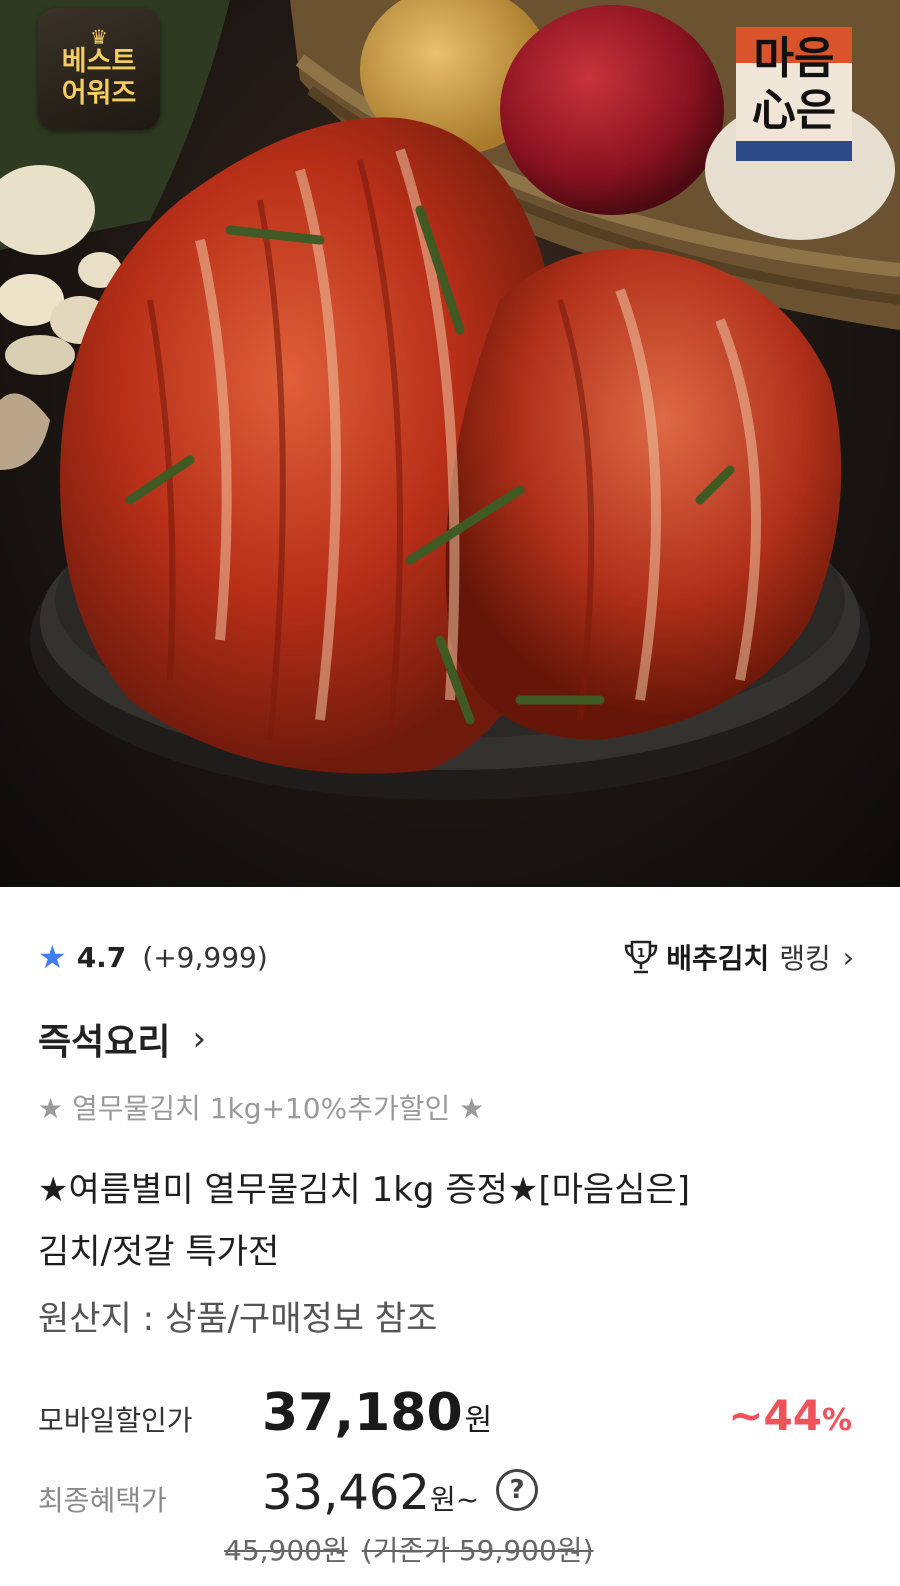  I want to click on mobile-price: 37,180원, so click(377, 1413).